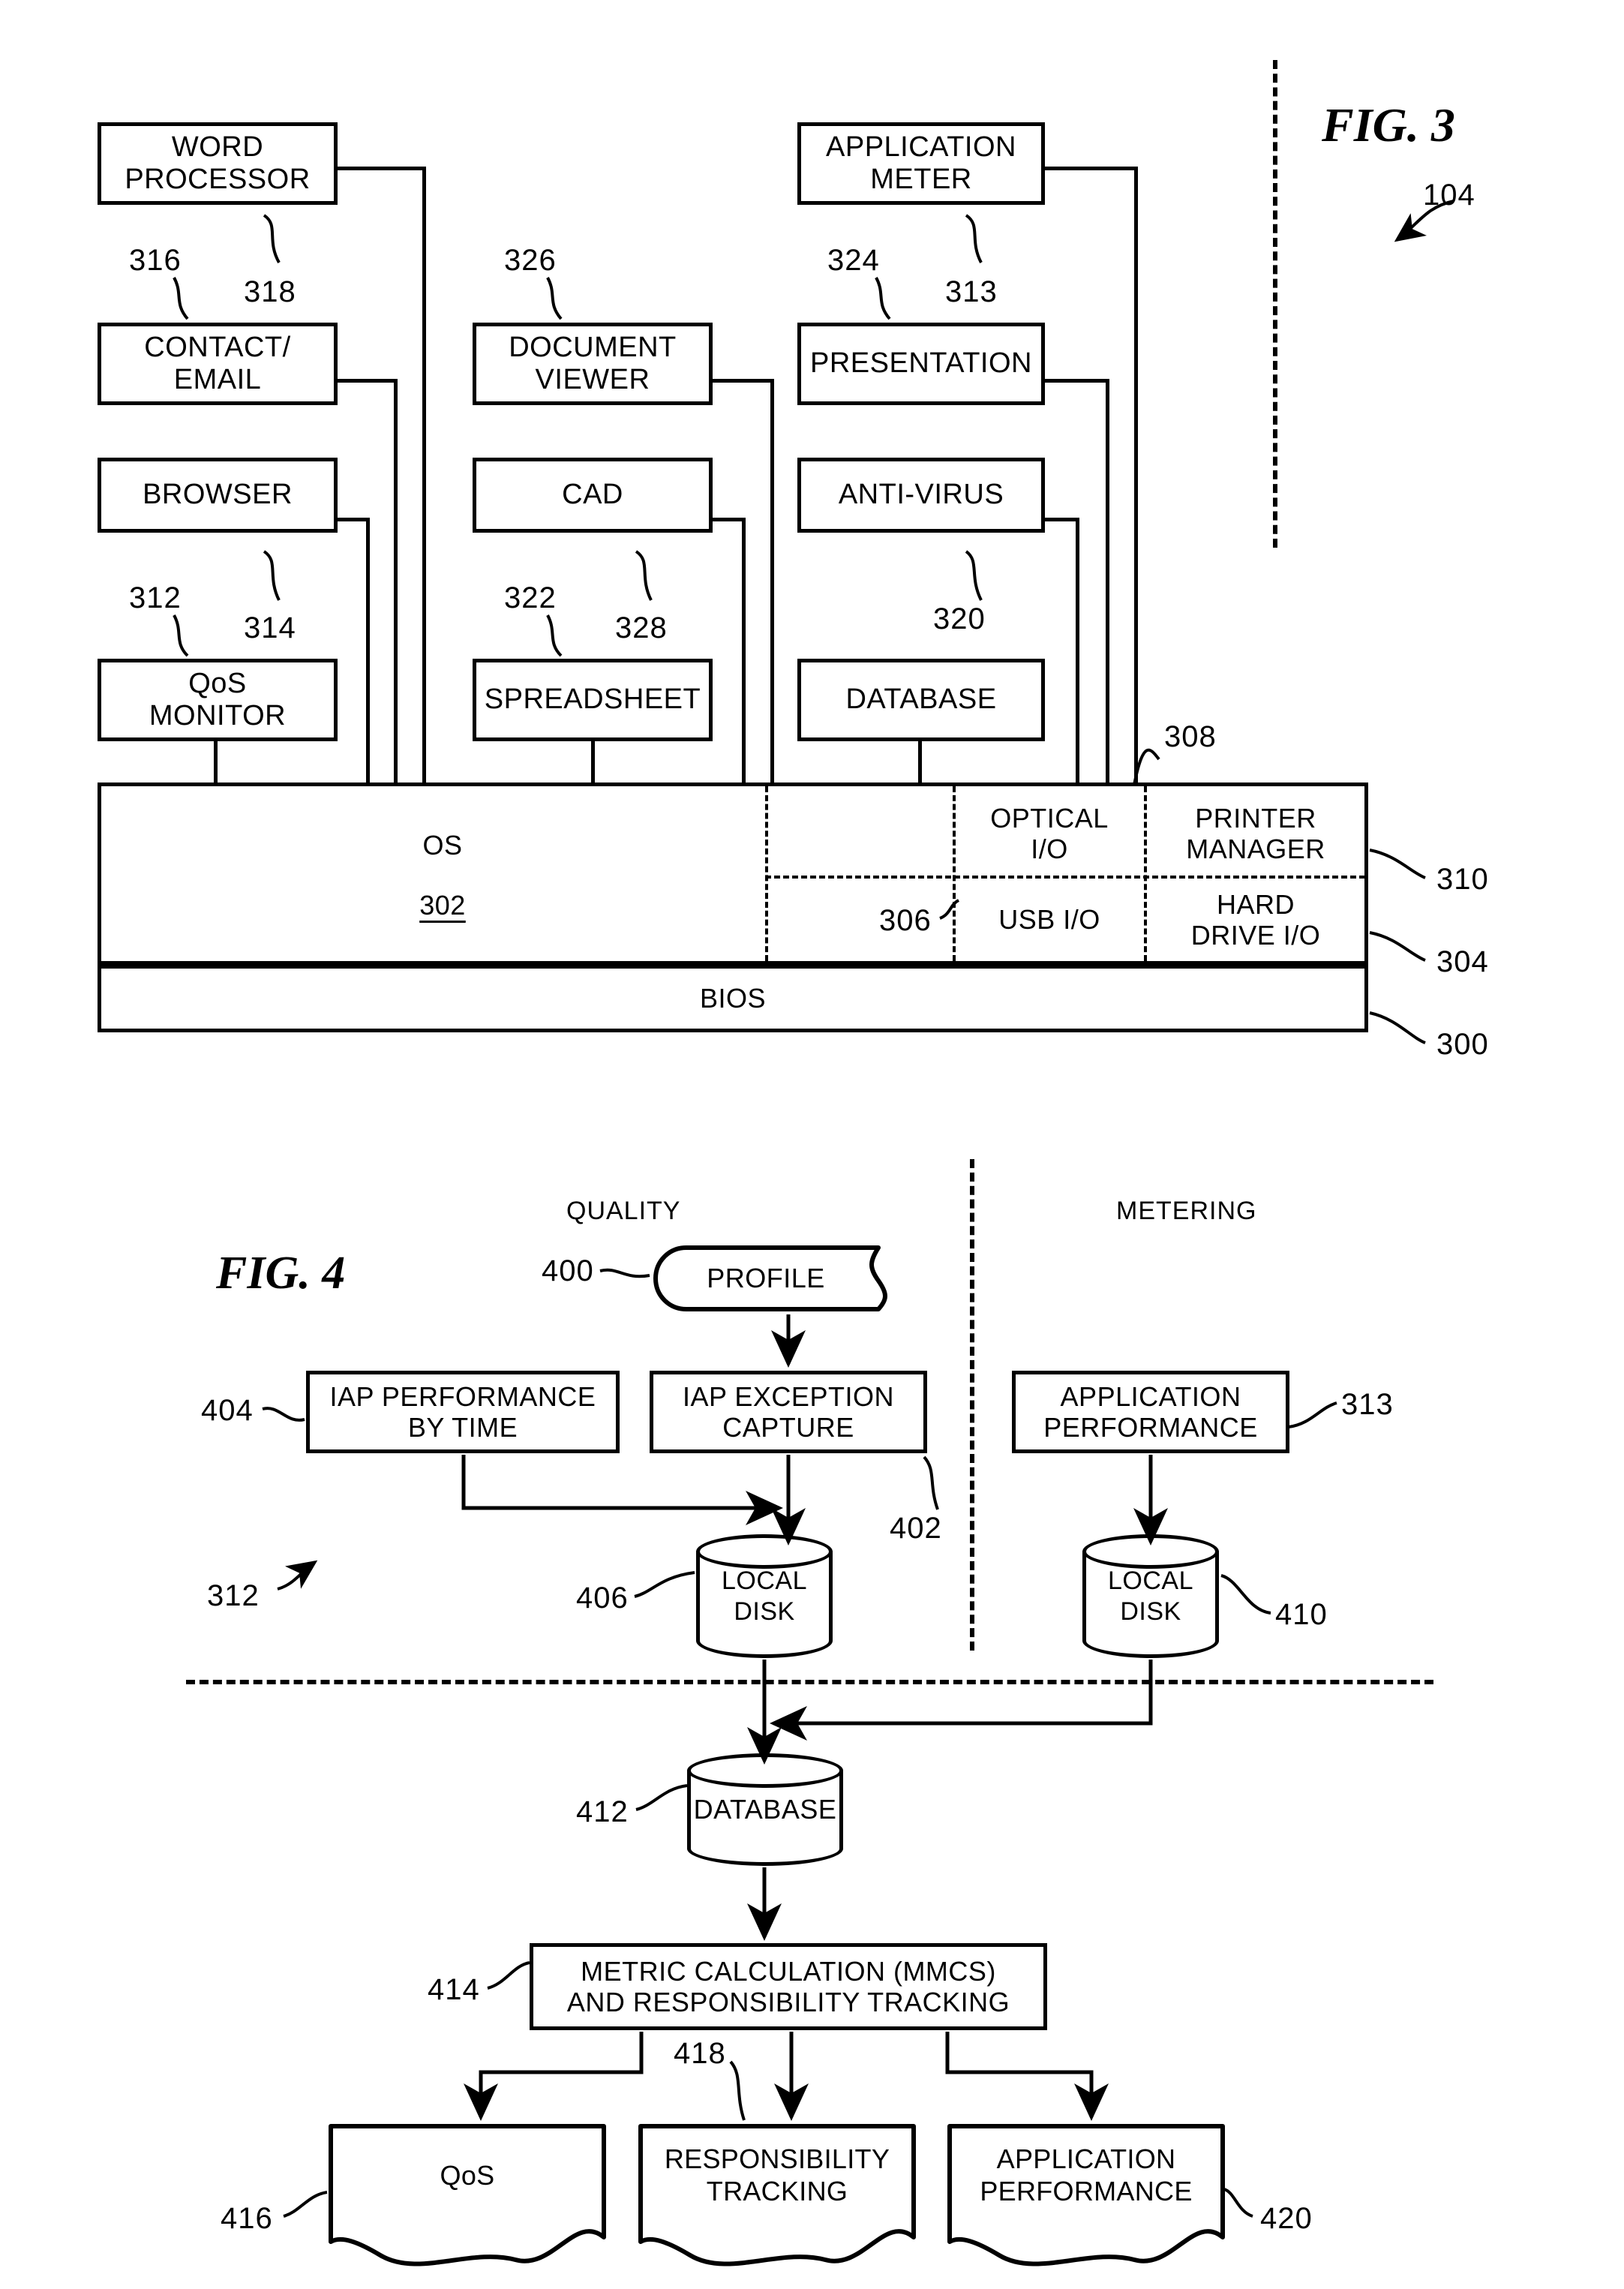 The height and width of the screenshot is (2289, 1624). What do you see at coordinates (218, 364) in the screenshot?
I see `app-box-contact-email: CONTACT/EMAIL` at bounding box center [218, 364].